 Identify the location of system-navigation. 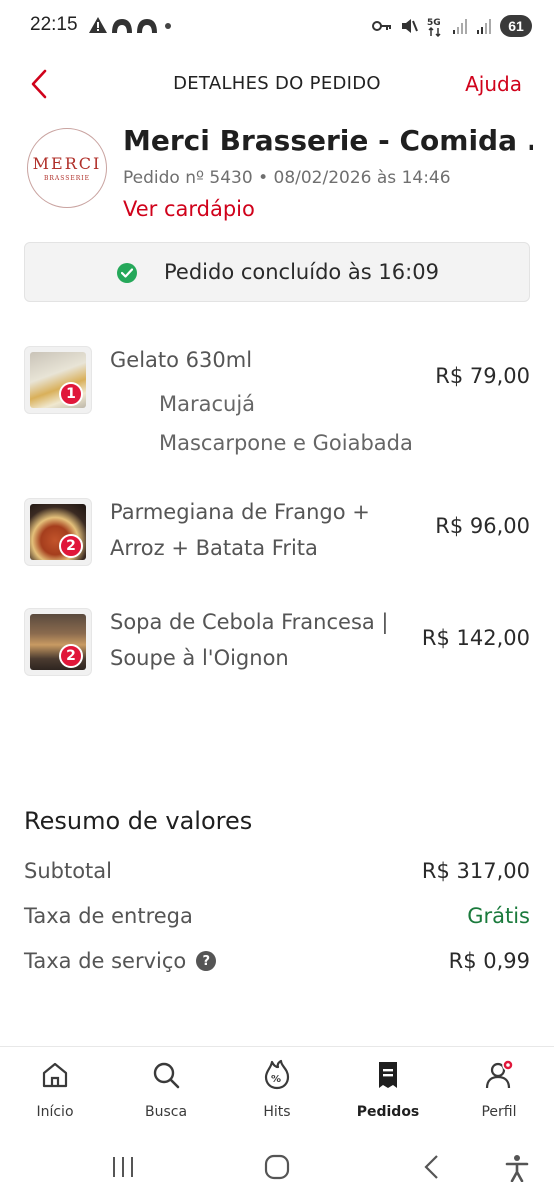
(277, 1170).